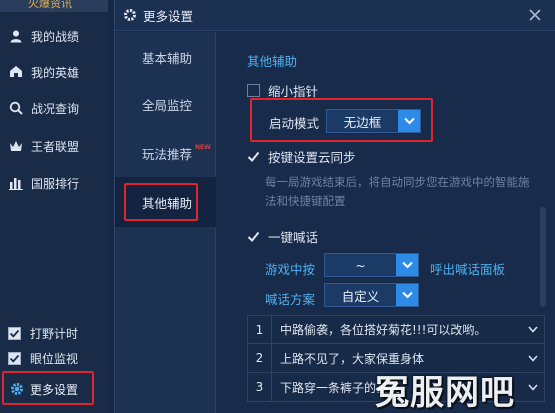 The height and width of the screenshot is (413, 555). I want to click on jungle-timer-checkbox: 打野计时, so click(43, 333).